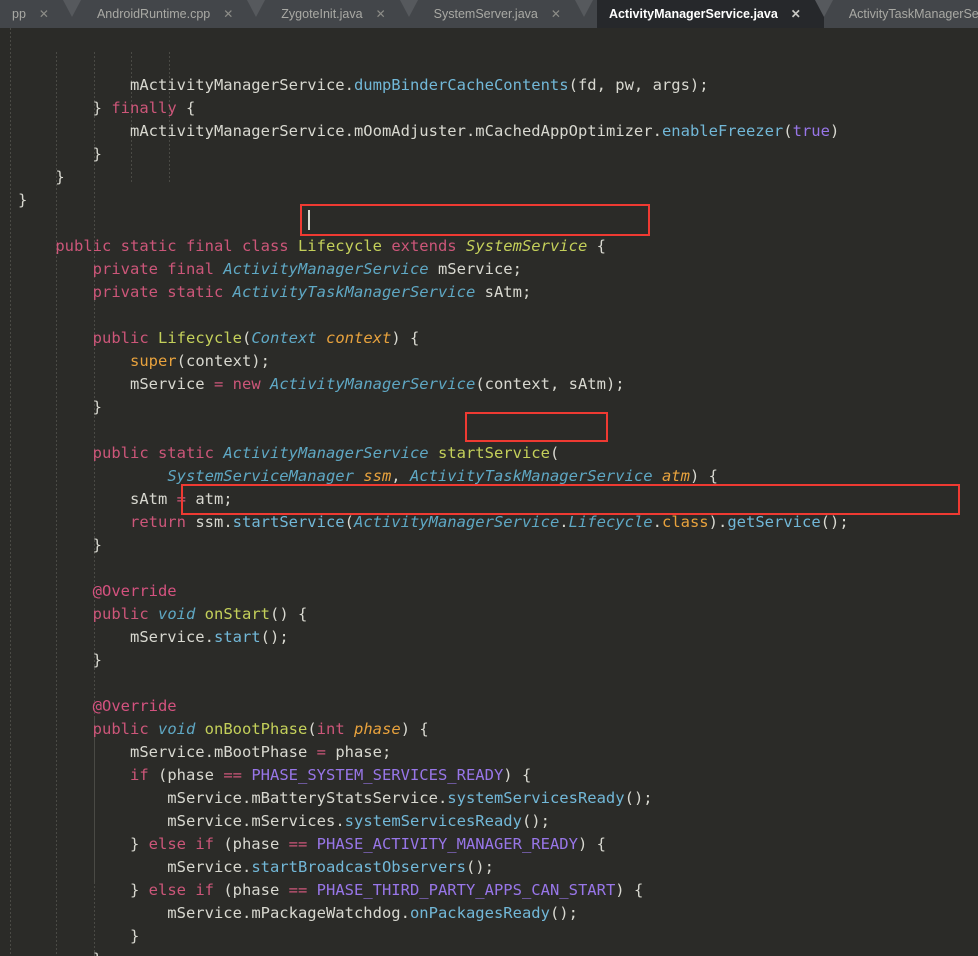  I want to click on code-line: public Lifecycle(Context context) {, so click(433, 338).